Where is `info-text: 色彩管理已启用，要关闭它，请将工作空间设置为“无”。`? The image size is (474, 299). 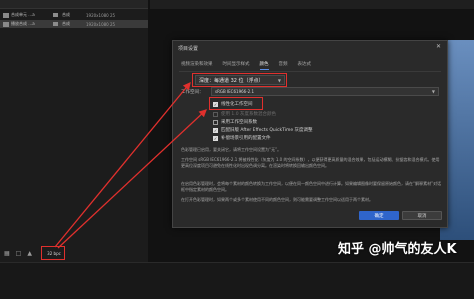
info-text: 色彩管理已启用，要关闭它，请将工作空间设置为“无”。 is located at coordinates (231, 149).